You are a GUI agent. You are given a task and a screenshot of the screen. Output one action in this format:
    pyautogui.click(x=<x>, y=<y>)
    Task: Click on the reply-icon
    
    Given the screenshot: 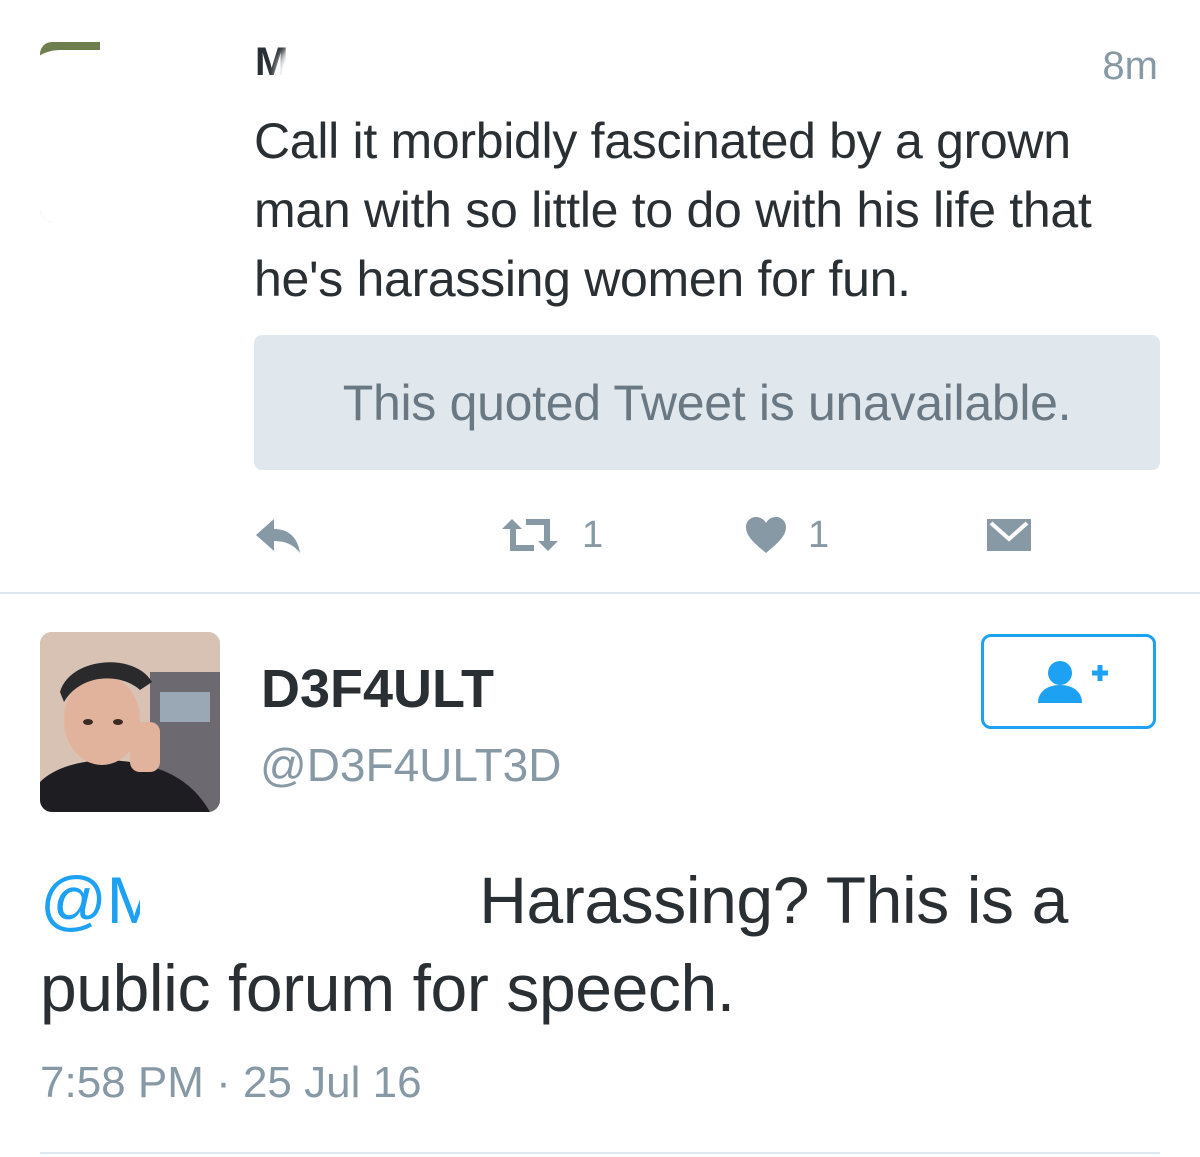 What is the action you would take?
    pyautogui.click(x=278, y=536)
    